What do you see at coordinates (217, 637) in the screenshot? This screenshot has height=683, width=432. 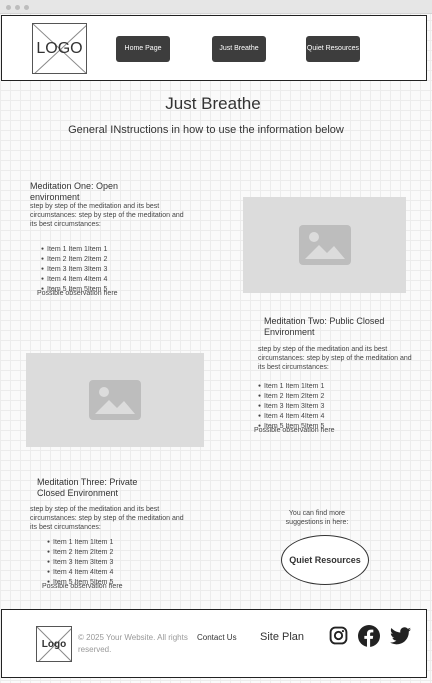 I see `contact-us-link: Contact Us` at bounding box center [217, 637].